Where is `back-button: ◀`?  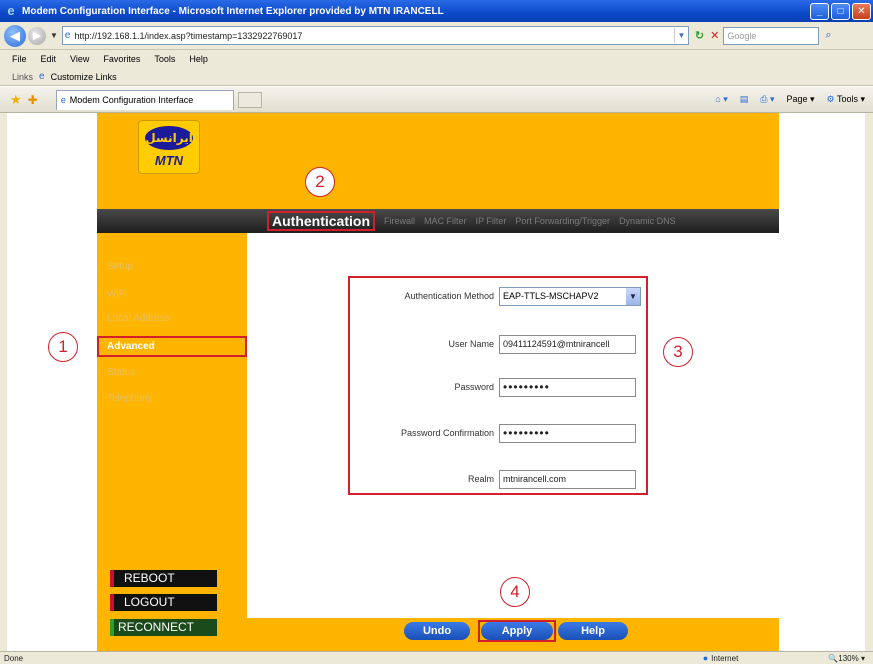 back-button: ◀ is located at coordinates (15, 35).